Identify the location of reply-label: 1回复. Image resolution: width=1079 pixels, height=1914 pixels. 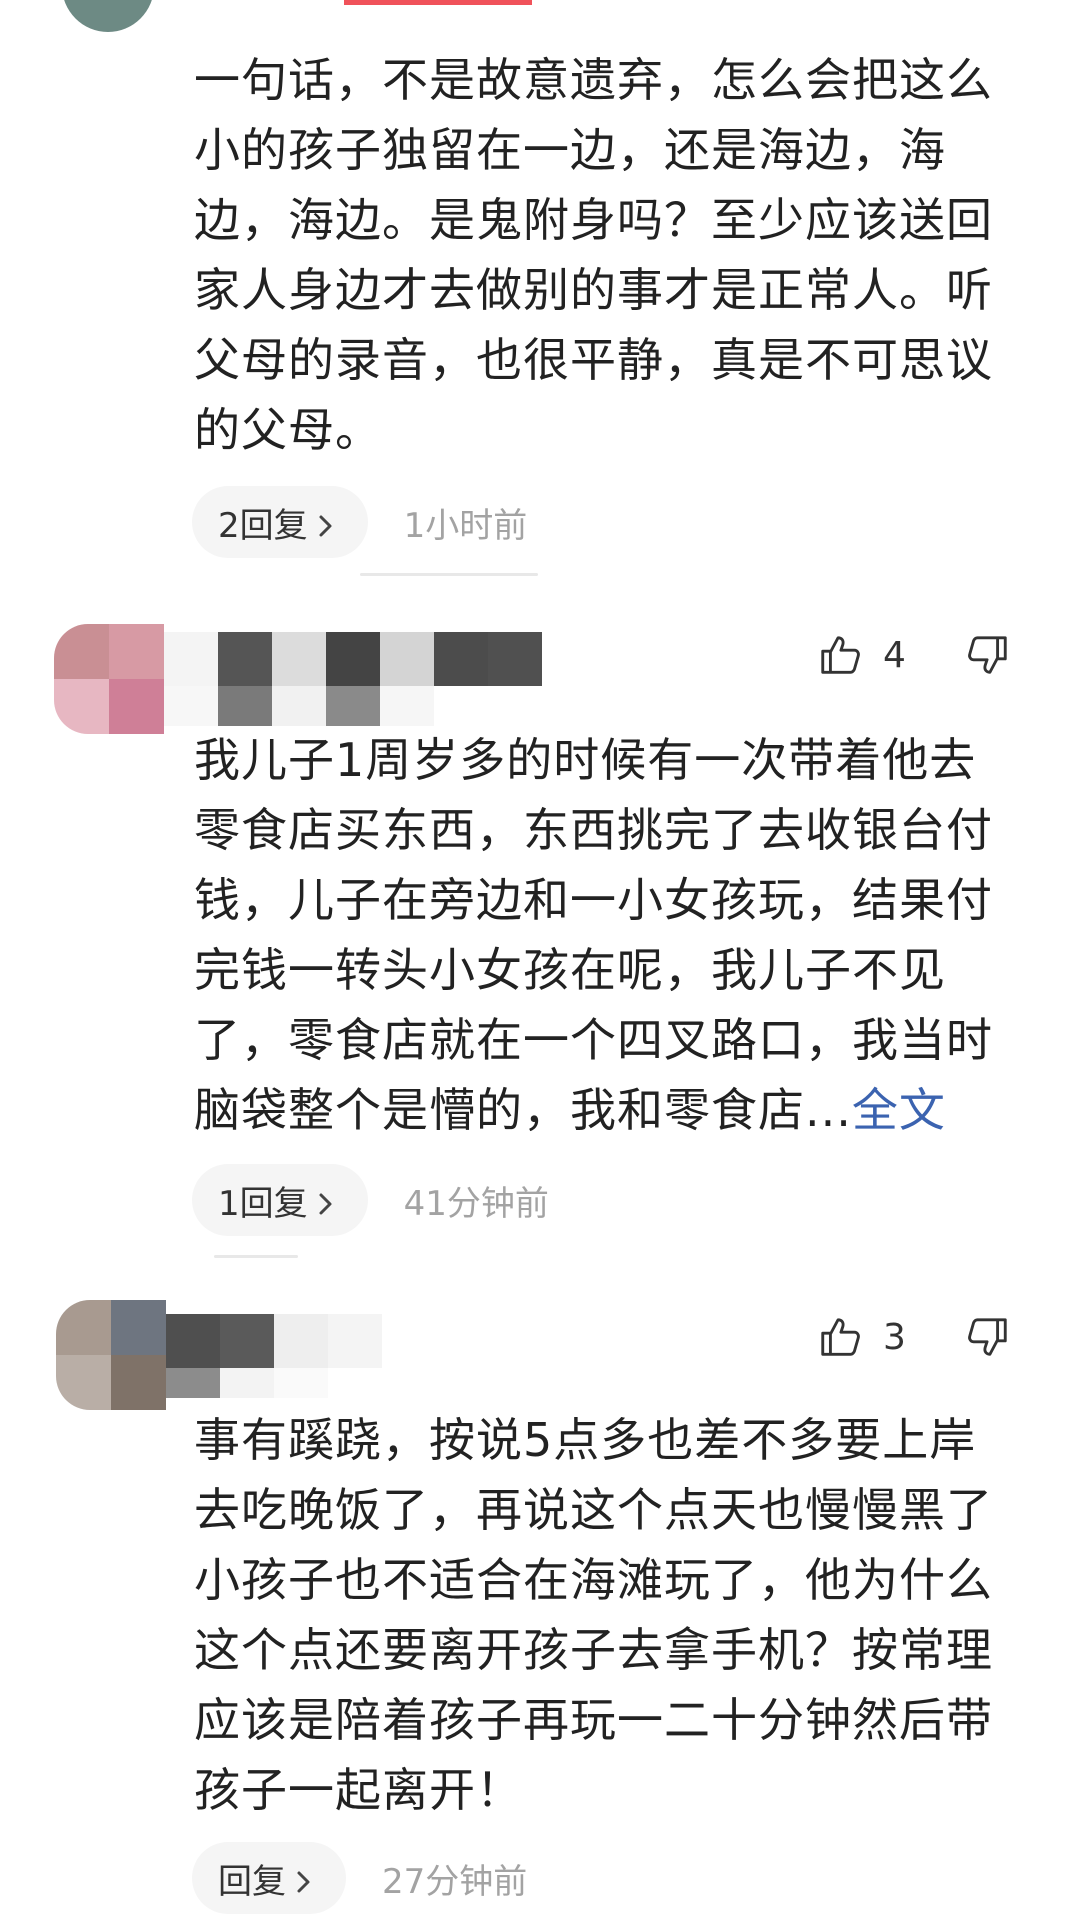
(263, 1203).